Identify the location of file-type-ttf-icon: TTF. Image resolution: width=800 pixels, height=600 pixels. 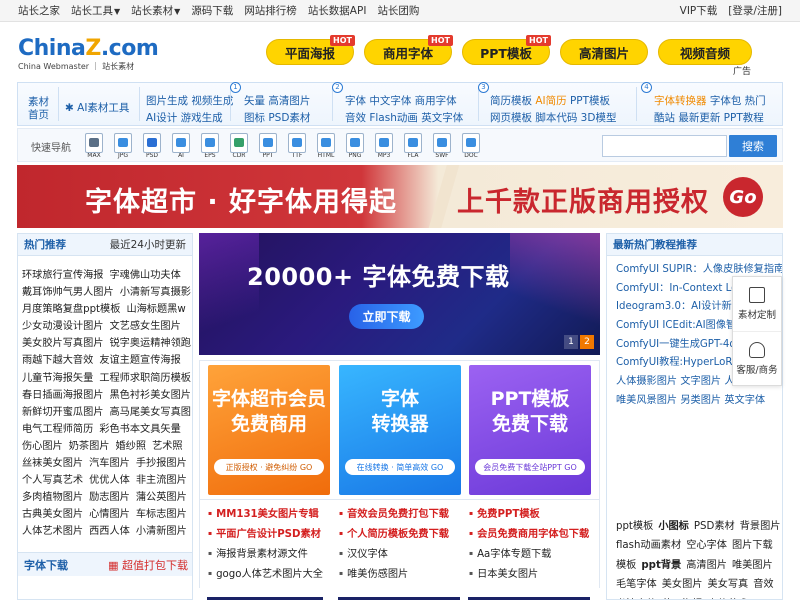
(297, 146).